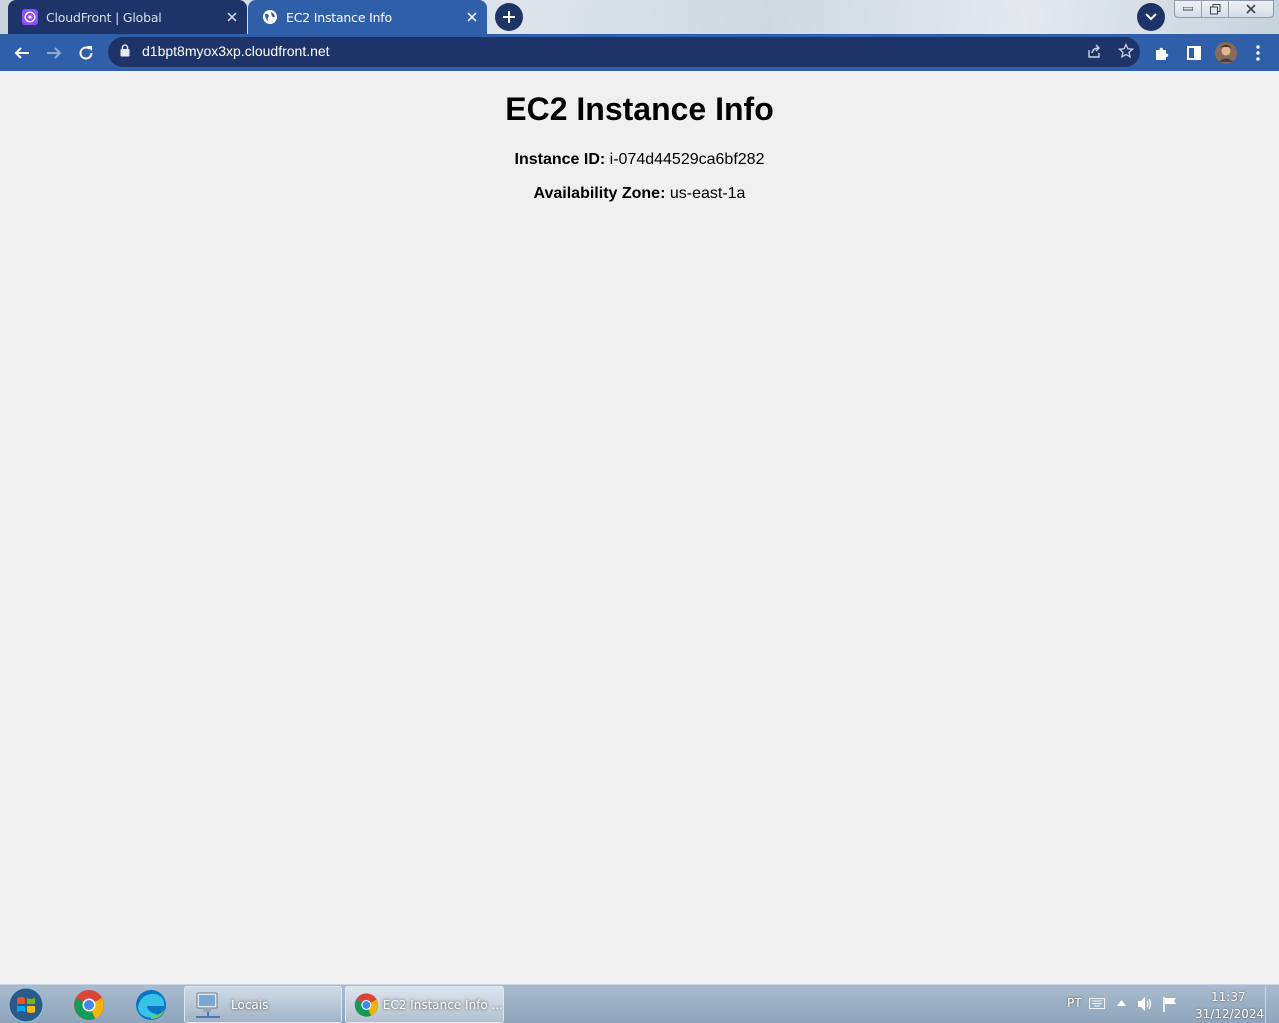 This screenshot has width=1279, height=1023. I want to click on url-text: d1bpt8myox3xp.cloudfront.net, so click(236, 51).